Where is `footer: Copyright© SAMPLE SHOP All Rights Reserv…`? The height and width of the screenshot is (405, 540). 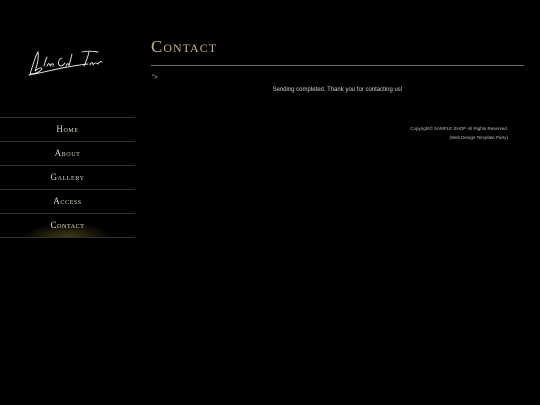
footer: Copyright© SAMPLE SHOP All Rights Reserv… is located at coordinates (459, 133).